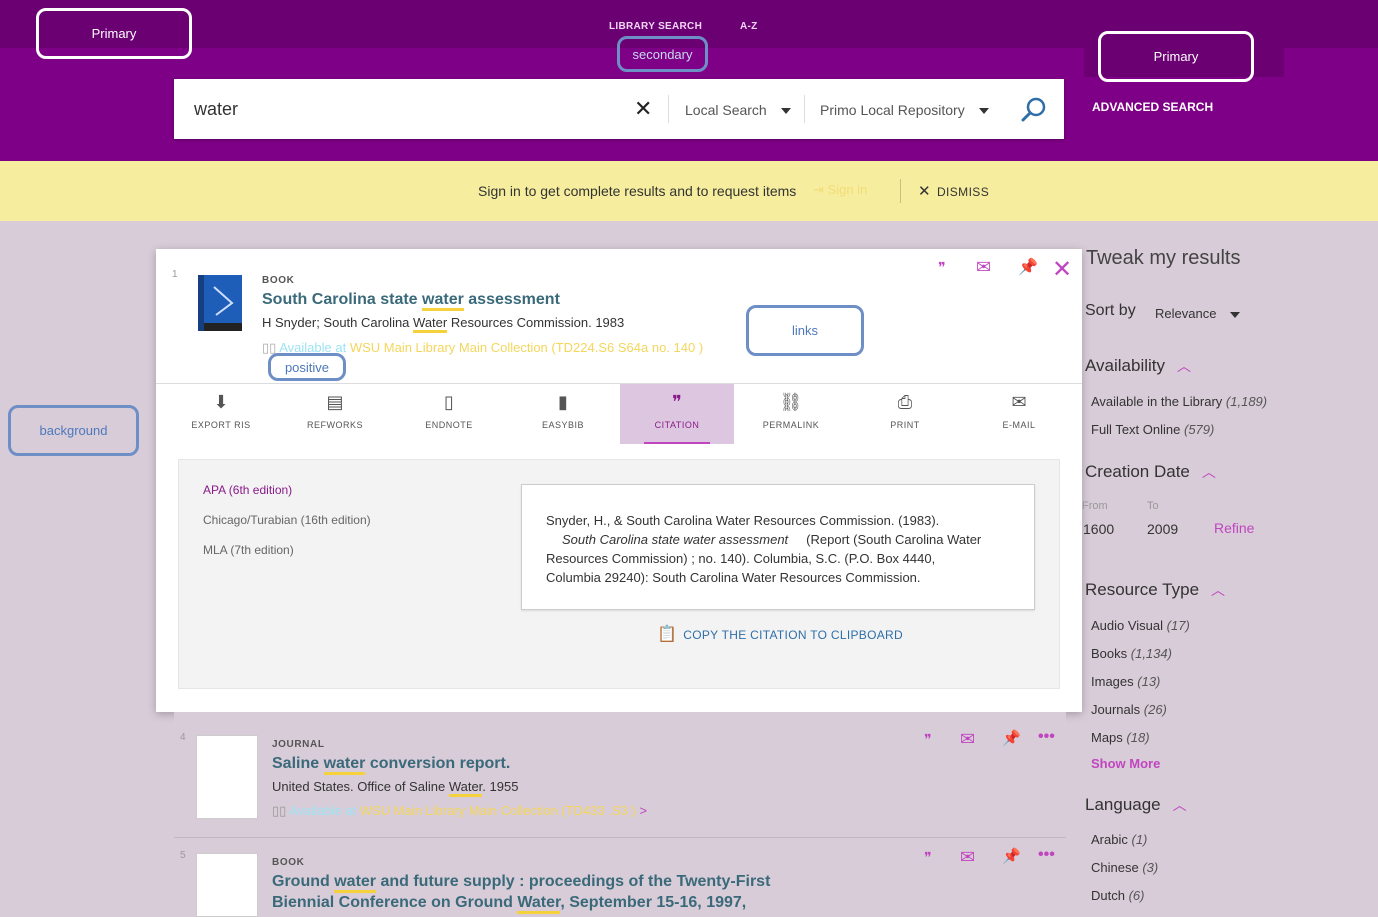 This screenshot has height=917, width=1378. I want to click on tool-label: ENDNOTE, so click(449, 425).